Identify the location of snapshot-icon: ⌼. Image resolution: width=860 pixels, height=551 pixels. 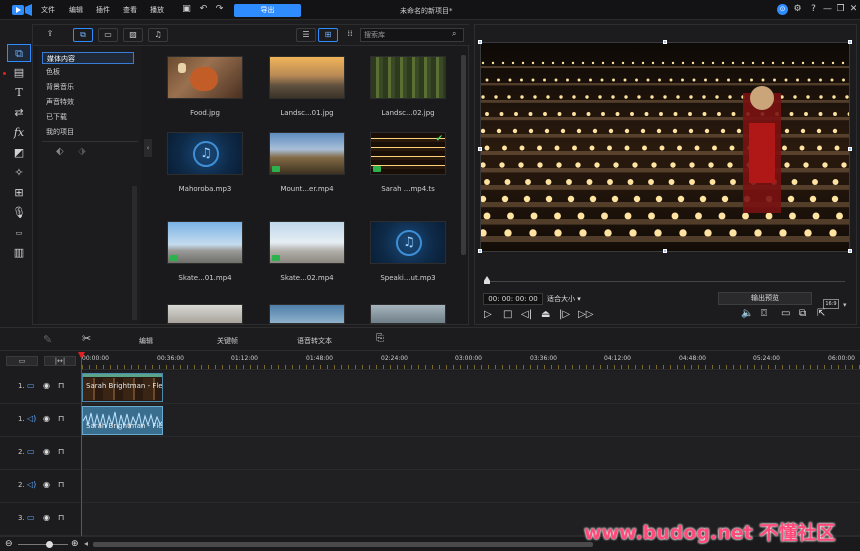
(764, 313).